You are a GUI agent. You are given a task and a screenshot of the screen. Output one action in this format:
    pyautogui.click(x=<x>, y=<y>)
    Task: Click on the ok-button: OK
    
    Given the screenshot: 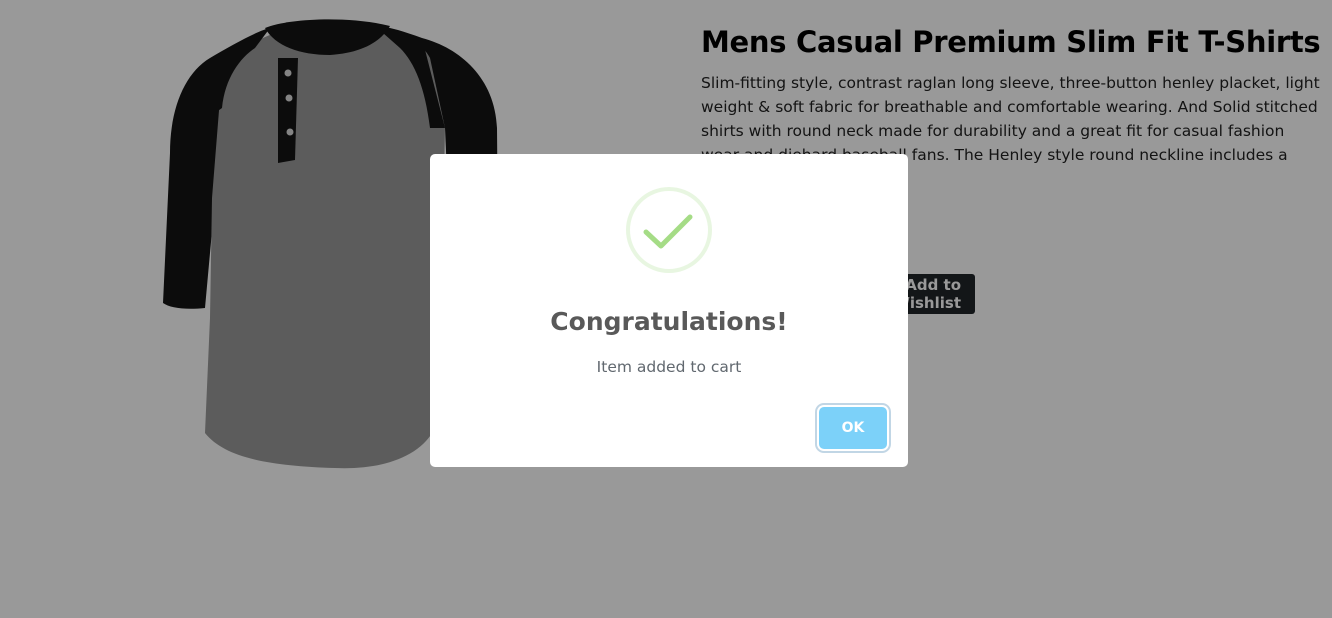 What is the action you would take?
    pyautogui.click(x=853, y=428)
    